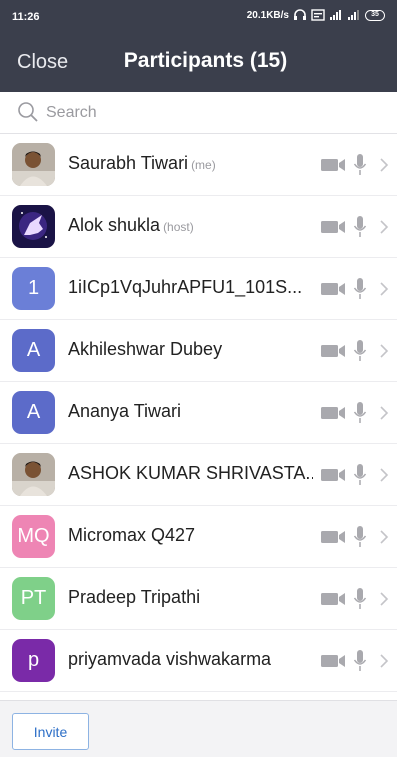 The image size is (397, 757). I want to click on avatar: MQ, so click(33, 536).